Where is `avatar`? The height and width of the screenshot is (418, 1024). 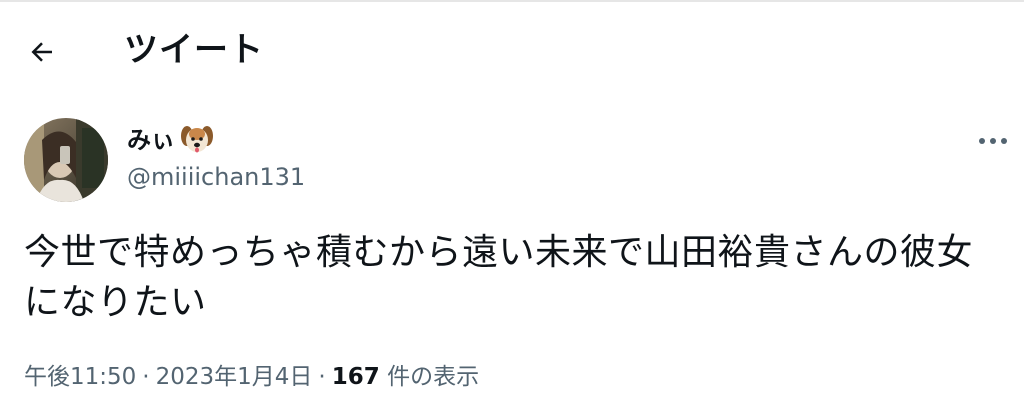 avatar is located at coordinates (66, 160).